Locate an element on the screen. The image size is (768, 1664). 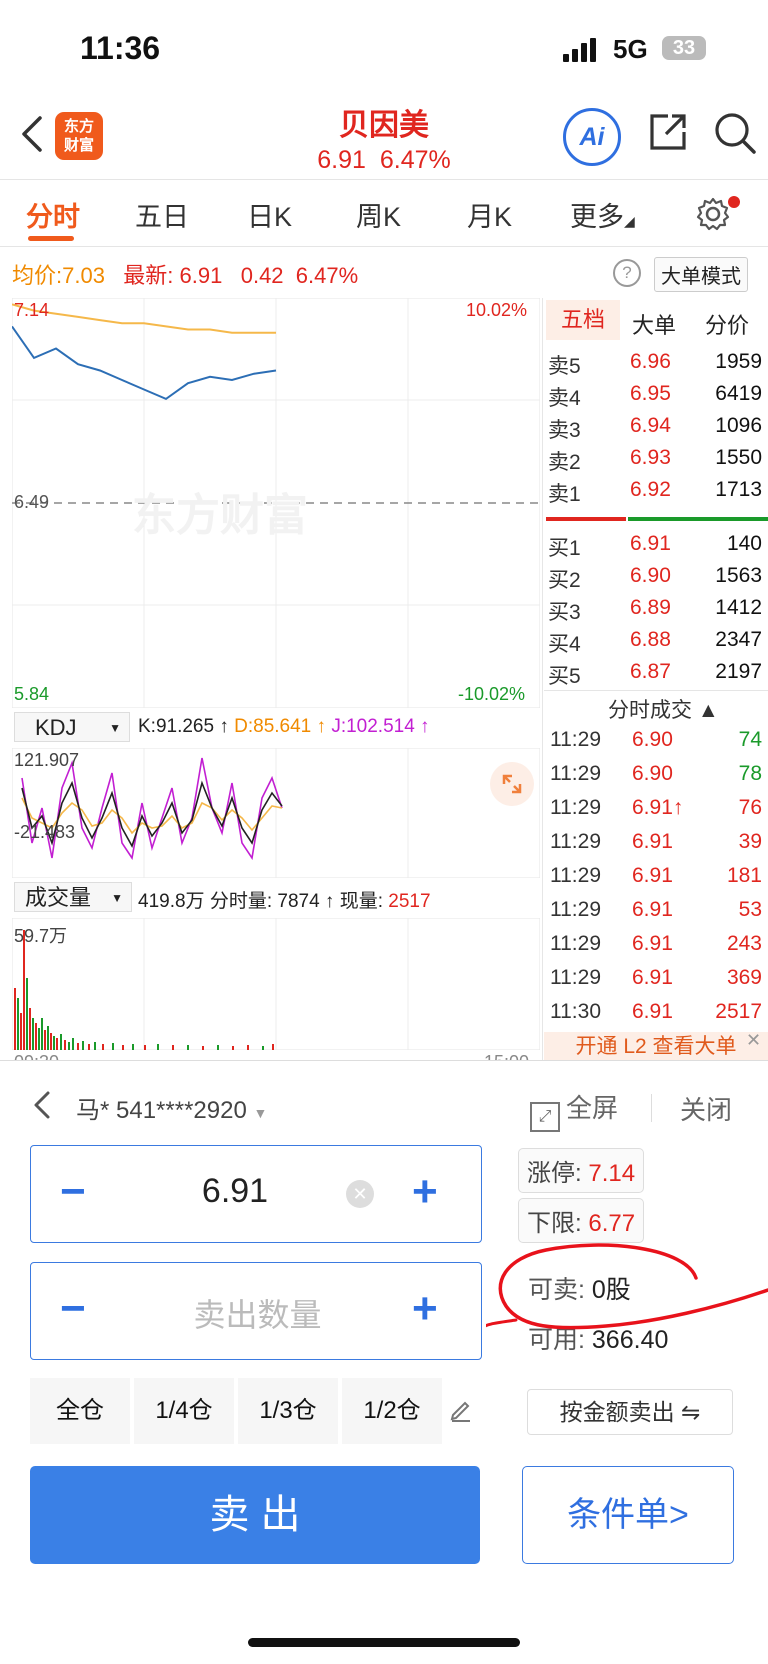
volume-max-label: 59.7万 is located at coordinates (41, 936).